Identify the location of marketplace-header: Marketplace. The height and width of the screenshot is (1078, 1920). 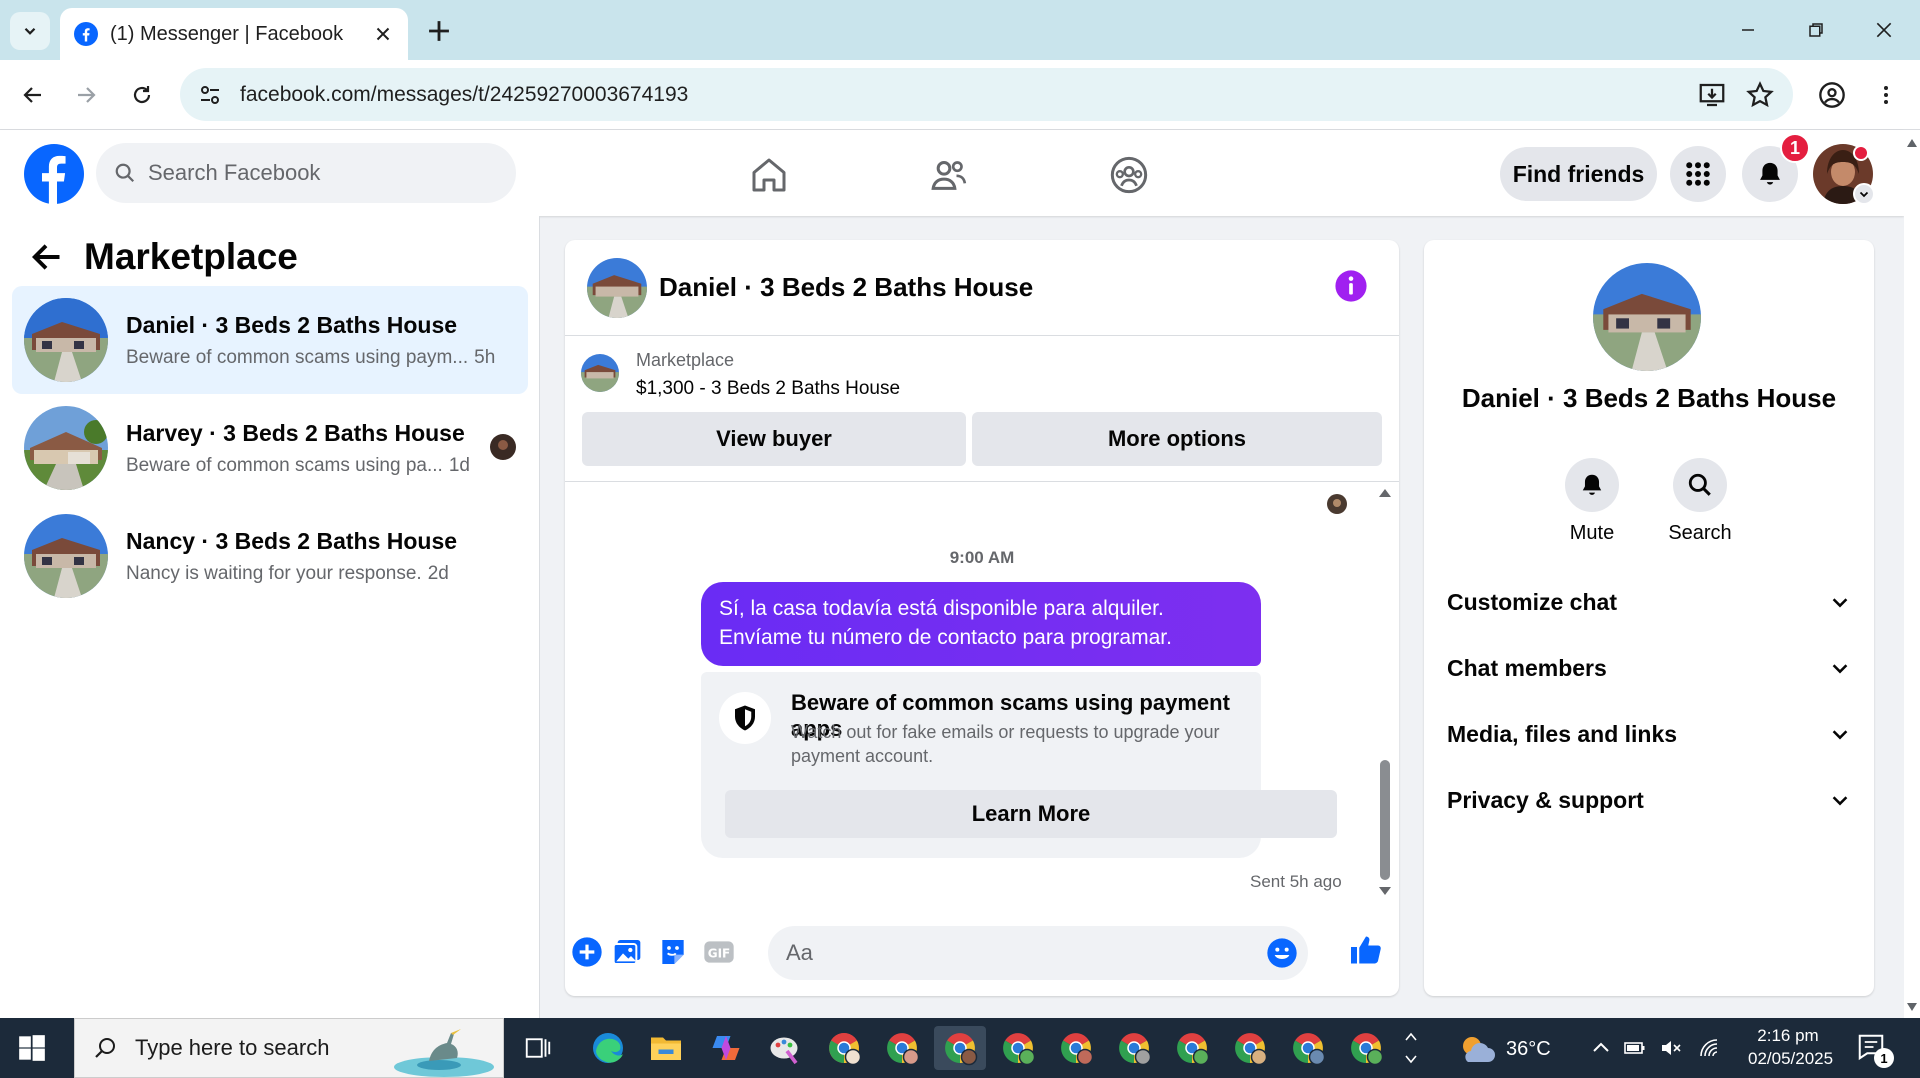
(163, 257).